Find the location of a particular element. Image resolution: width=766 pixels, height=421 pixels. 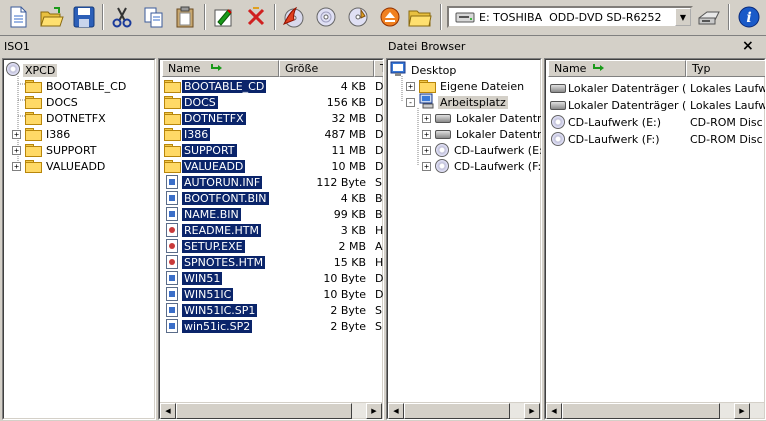

table-row: I386 487 MB D is located at coordinates (271, 134).